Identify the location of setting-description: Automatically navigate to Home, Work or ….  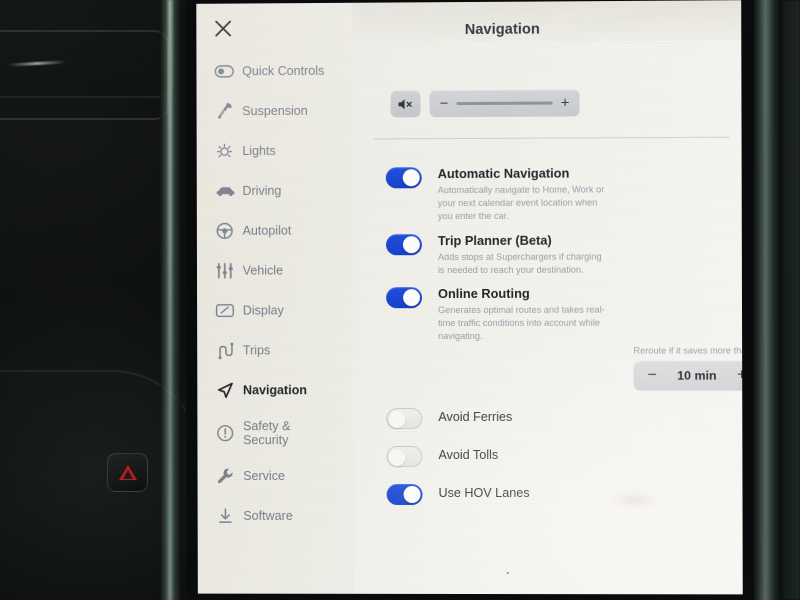
(521, 203).